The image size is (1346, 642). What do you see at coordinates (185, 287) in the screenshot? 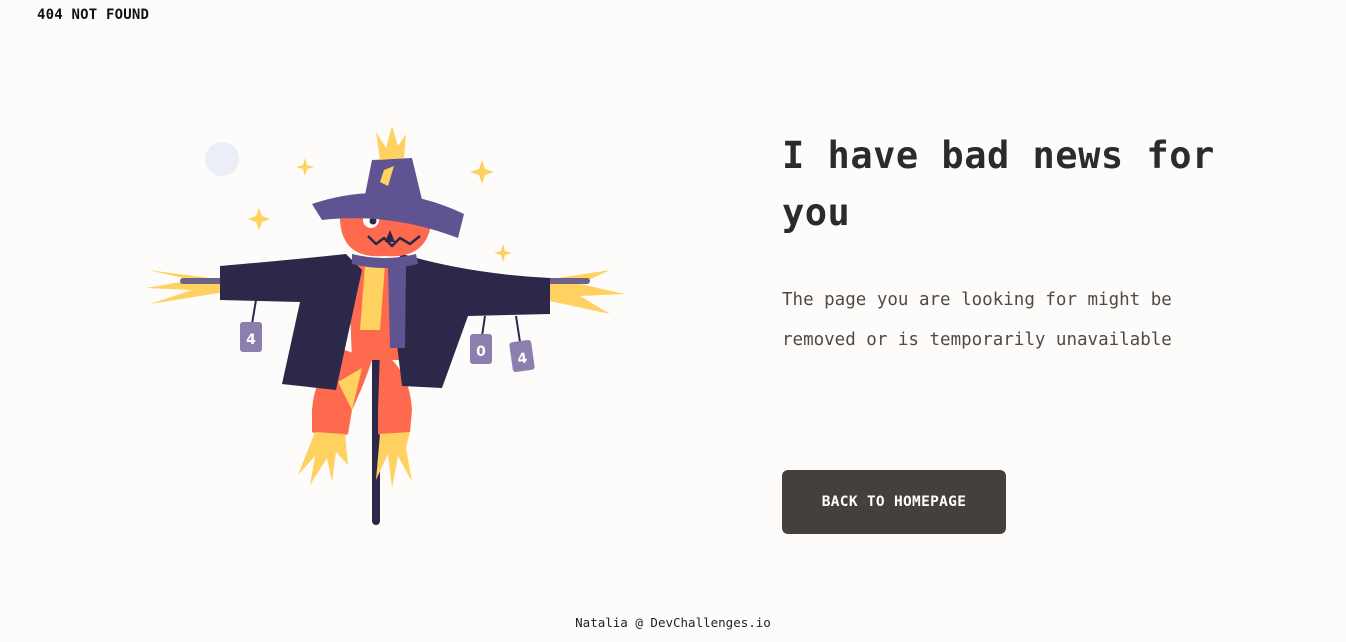
I see `left-hand-straw` at bounding box center [185, 287].